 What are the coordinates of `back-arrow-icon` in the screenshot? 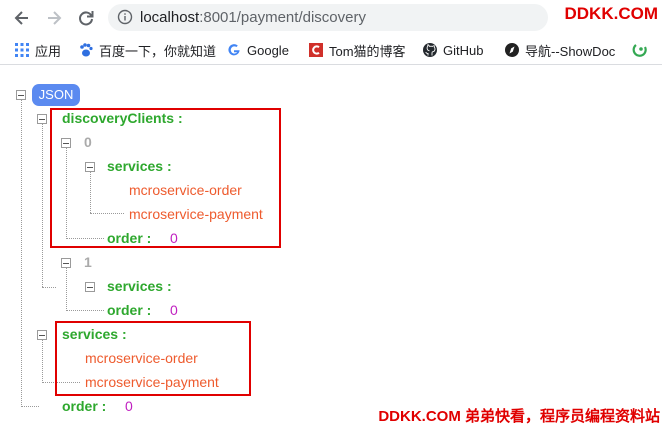 It's located at (22, 18).